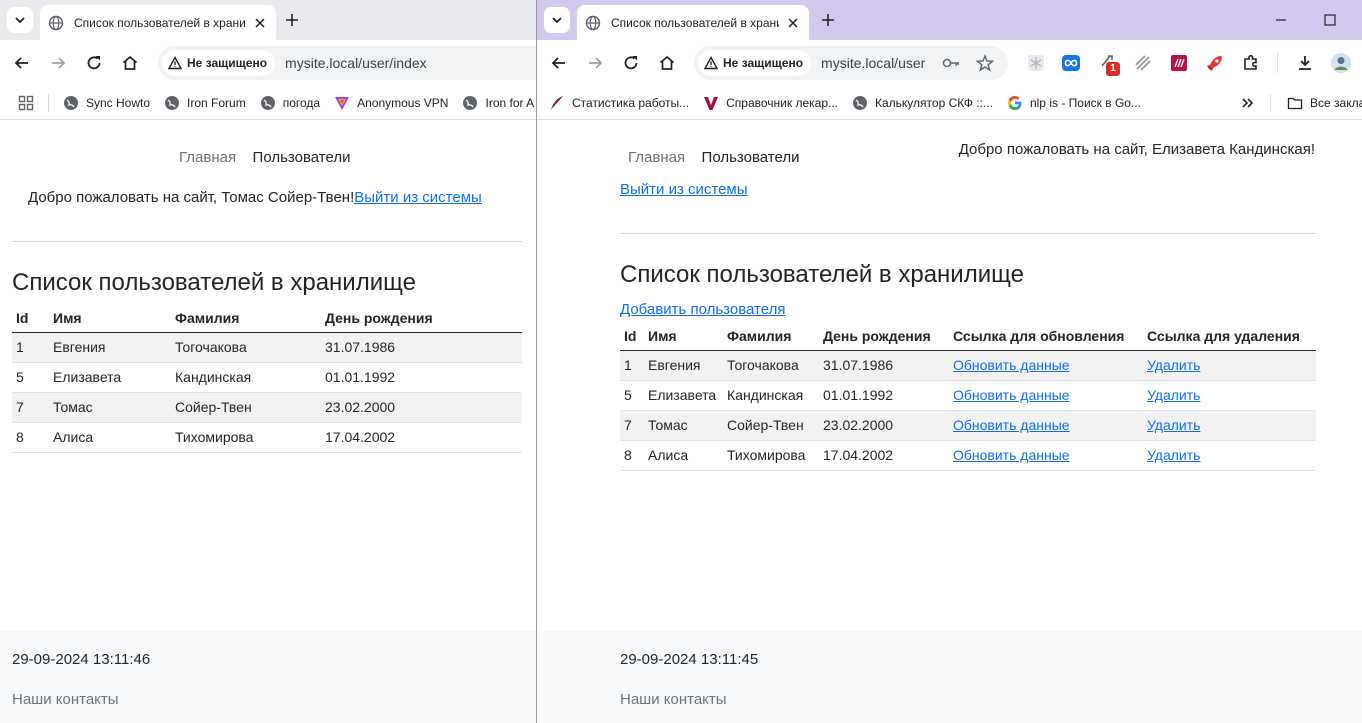 The image size is (1362, 723). Describe the element at coordinates (48, 102) in the screenshot. I see `bookmarks-divider` at that location.